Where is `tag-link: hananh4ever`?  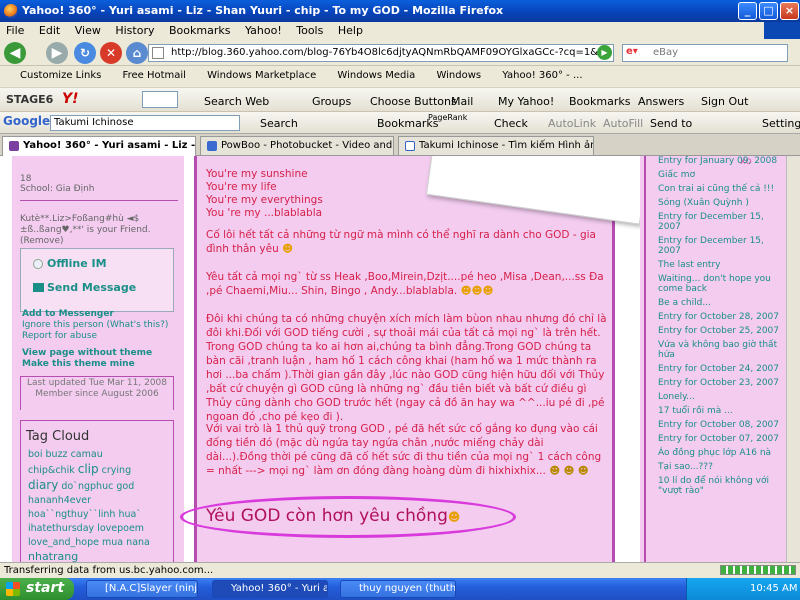 tag-link: hananh4ever is located at coordinates (59, 500).